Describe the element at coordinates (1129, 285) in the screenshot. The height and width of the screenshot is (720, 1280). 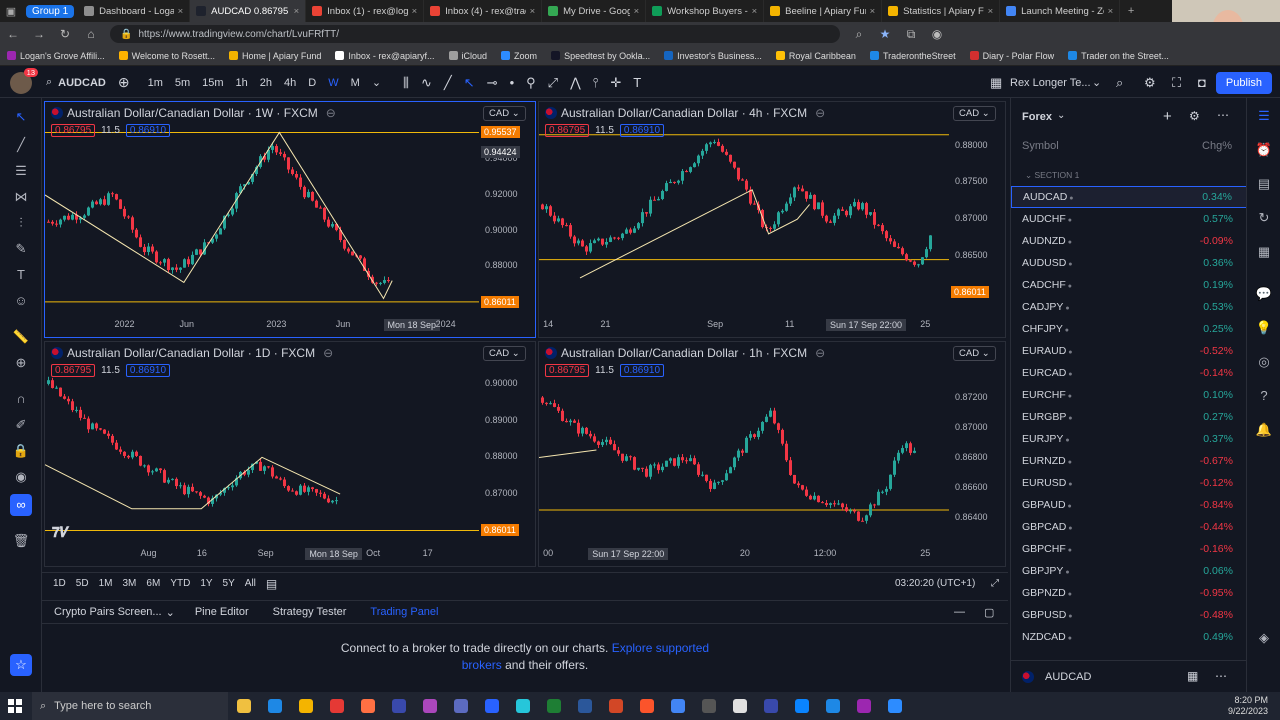
I see `watchlist-row: CADCHF 0.19%` at that location.